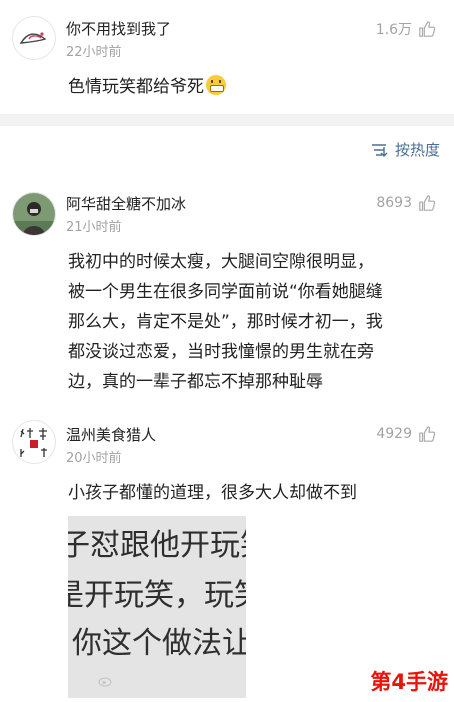 This screenshot has height=702, width=454. What do you see at coordinates (126, 203) in the screenshot?
I see `username: 阿华甜全糖不加冰` at bounding box center [126, 203].